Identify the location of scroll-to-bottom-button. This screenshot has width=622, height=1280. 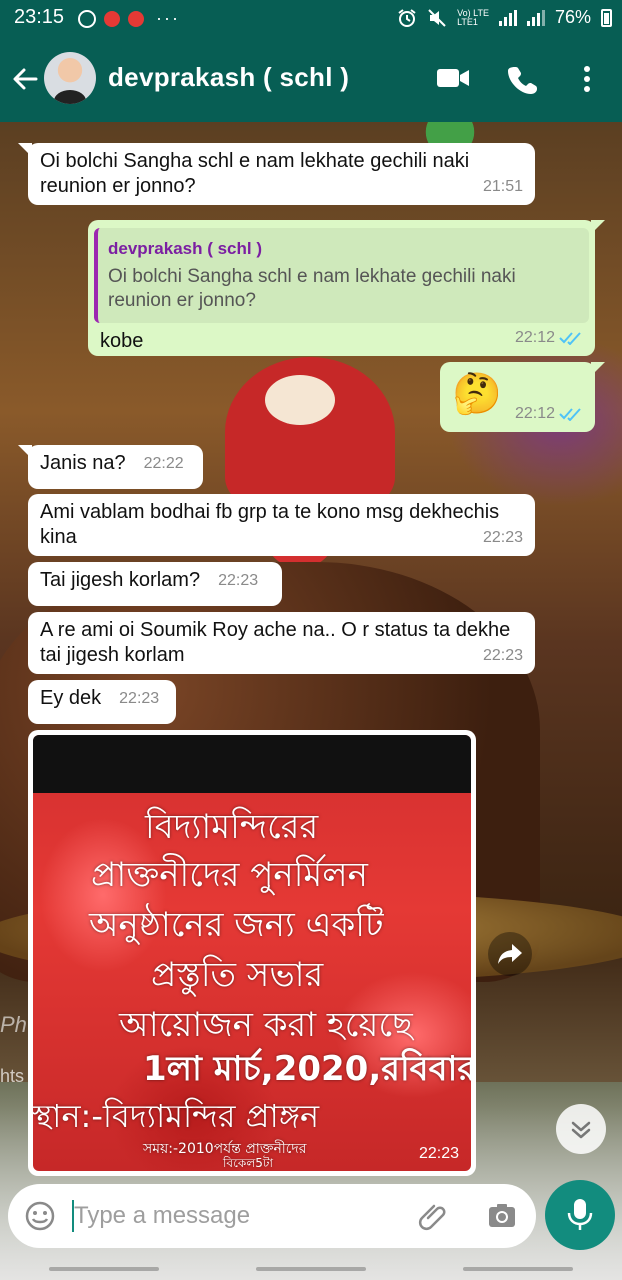
(581, 1129).